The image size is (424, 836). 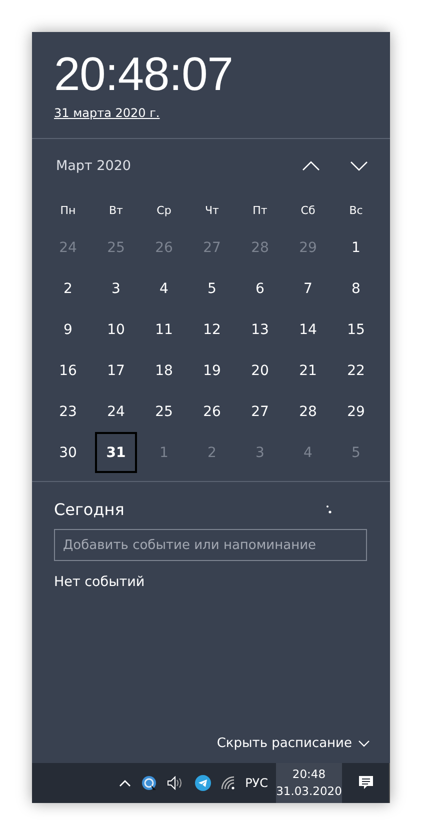 I want to click on add-event-field: Добавить событие или напоминание, so click(x=210, y=545).